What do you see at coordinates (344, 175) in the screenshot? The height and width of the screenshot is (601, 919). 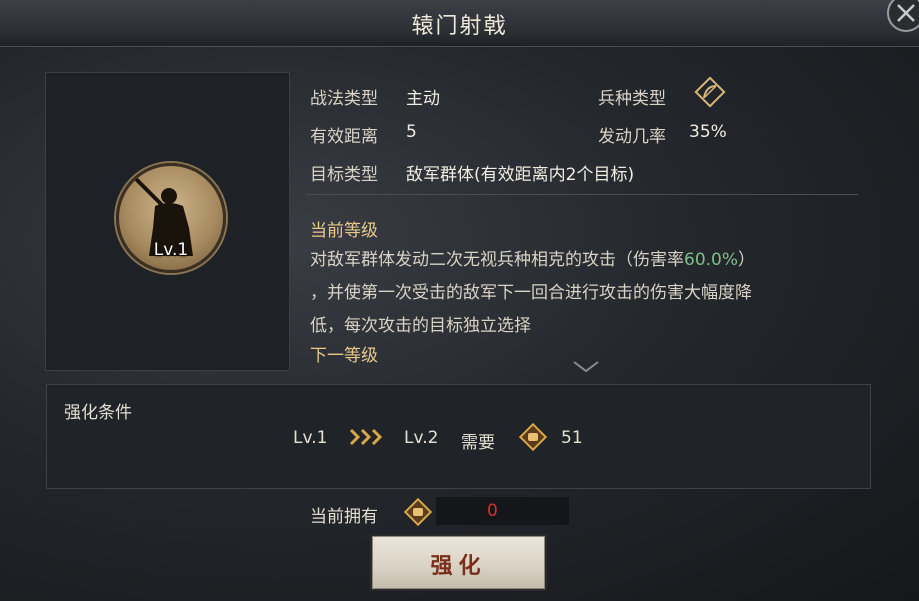 I see `target-type-label: 目标类型` at bounding box center [344, 175].